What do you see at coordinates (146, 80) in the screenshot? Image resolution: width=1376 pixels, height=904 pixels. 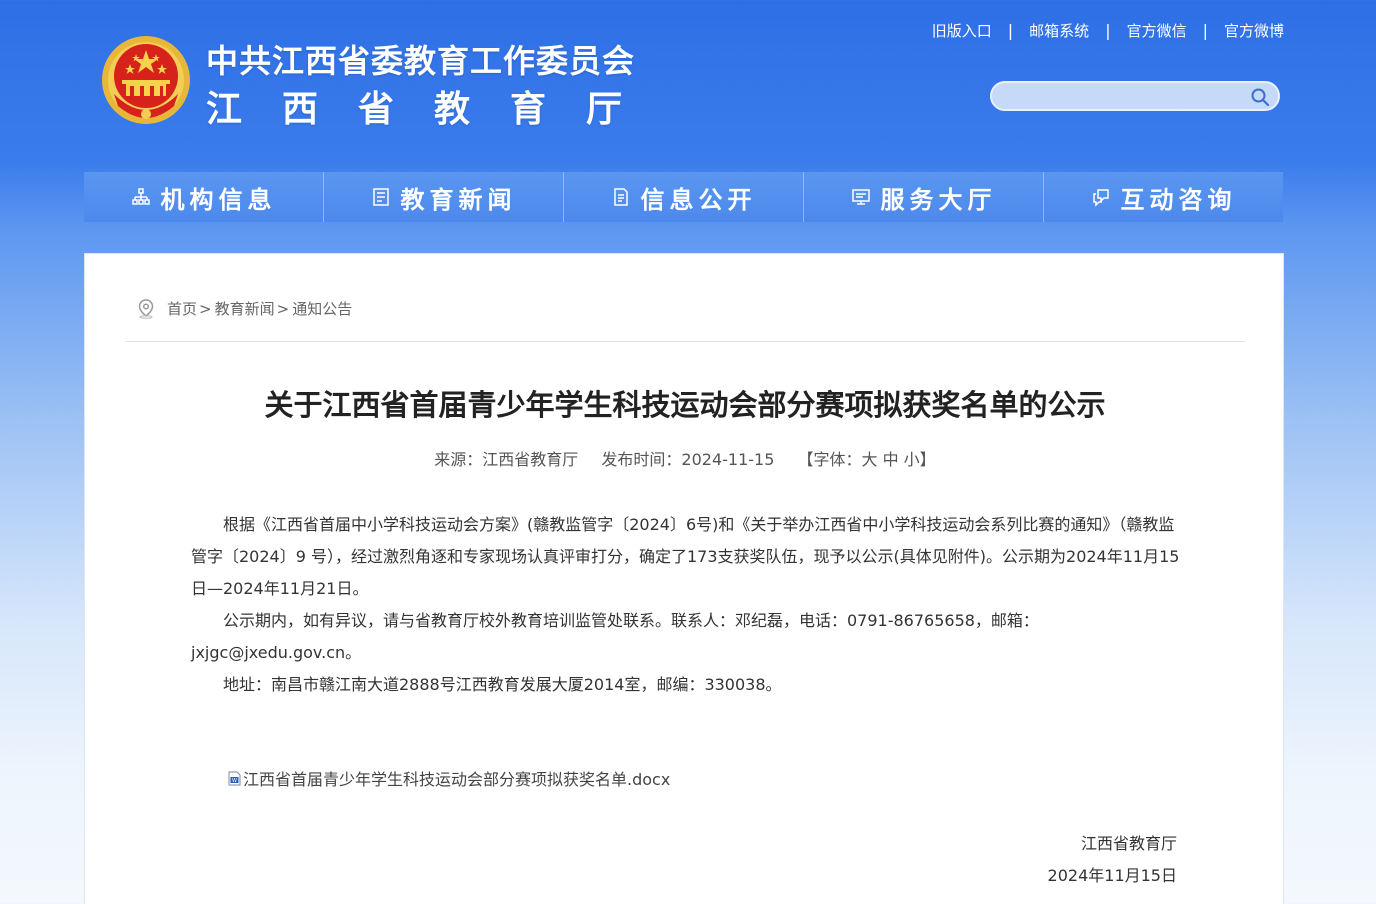 I see `national-emblem-icon` at bounding box center [146, 80].